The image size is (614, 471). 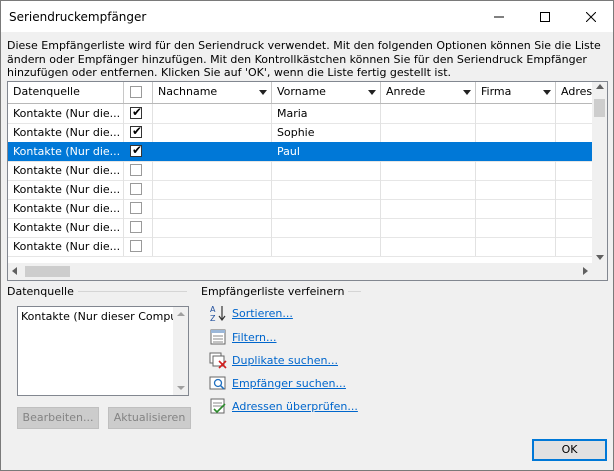 What do you see at coordinates (217, 383) in the screenshot?
I see `find-recipient-icon` at bounding box center [217, 383].